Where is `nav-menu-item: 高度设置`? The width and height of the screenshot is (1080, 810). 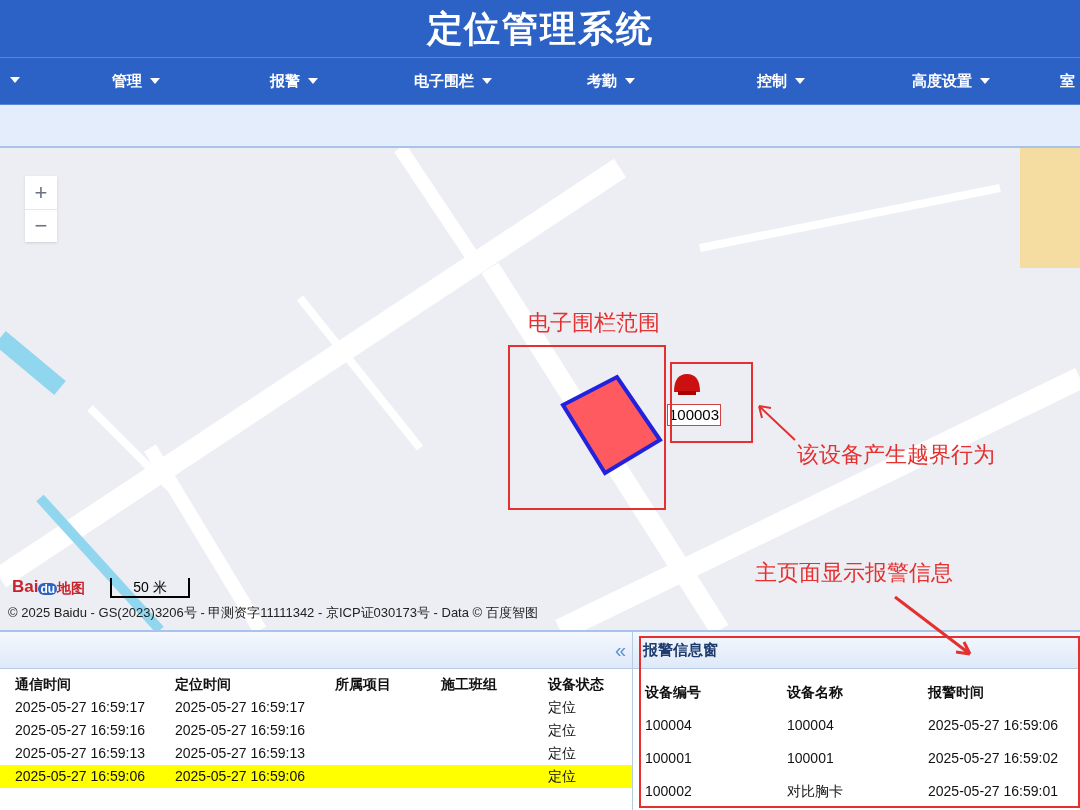
nav-menu-item: 高度设置 is located at coordinates (951, 81).